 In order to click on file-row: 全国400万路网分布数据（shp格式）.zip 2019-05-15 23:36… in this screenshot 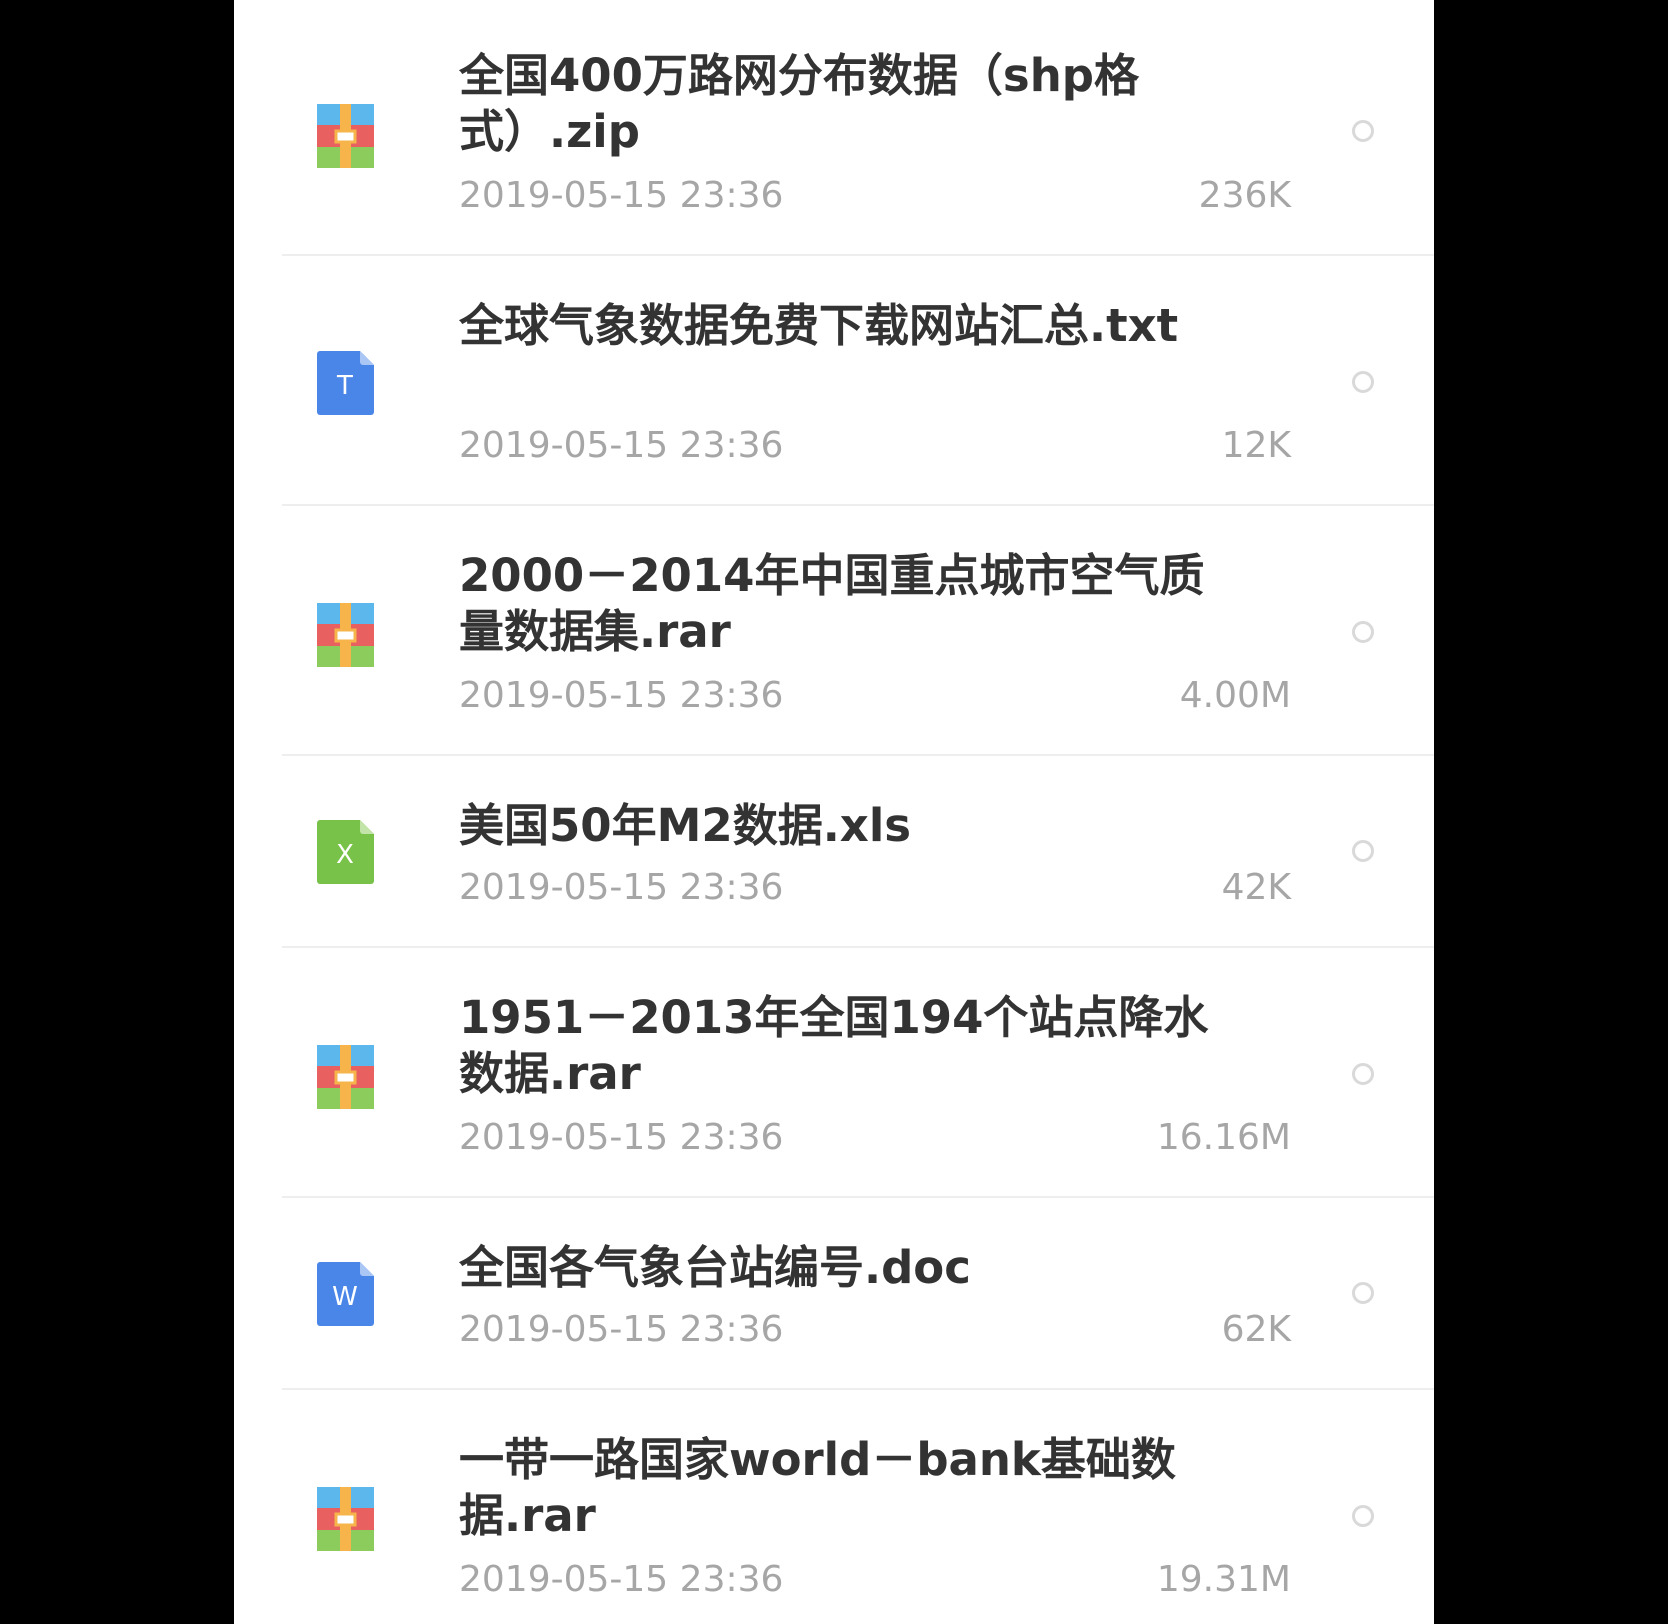, I will do `click(834, 128)`.